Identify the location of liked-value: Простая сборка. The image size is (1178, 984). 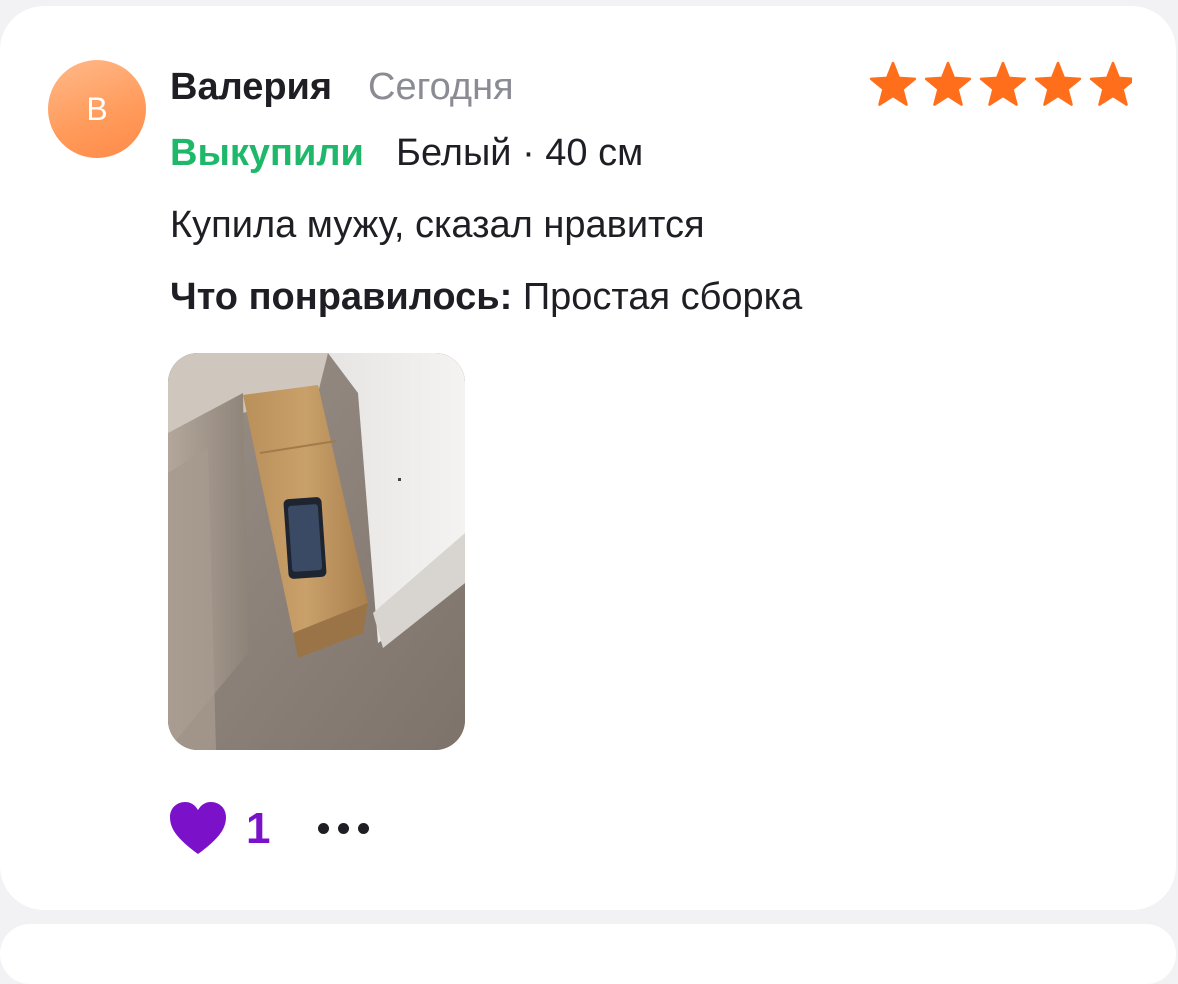
(662, 297).